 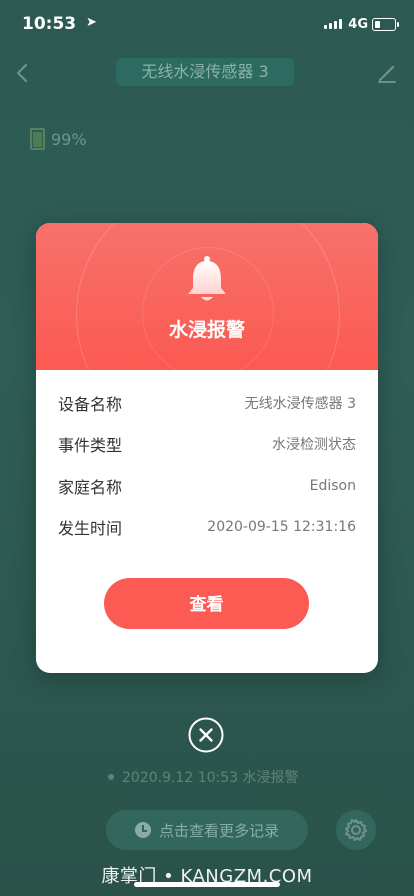 What do you see at coordinates (69, 139) in the screenshot?
I see `battery-percent: 99%` at bounding box center [69, 139].